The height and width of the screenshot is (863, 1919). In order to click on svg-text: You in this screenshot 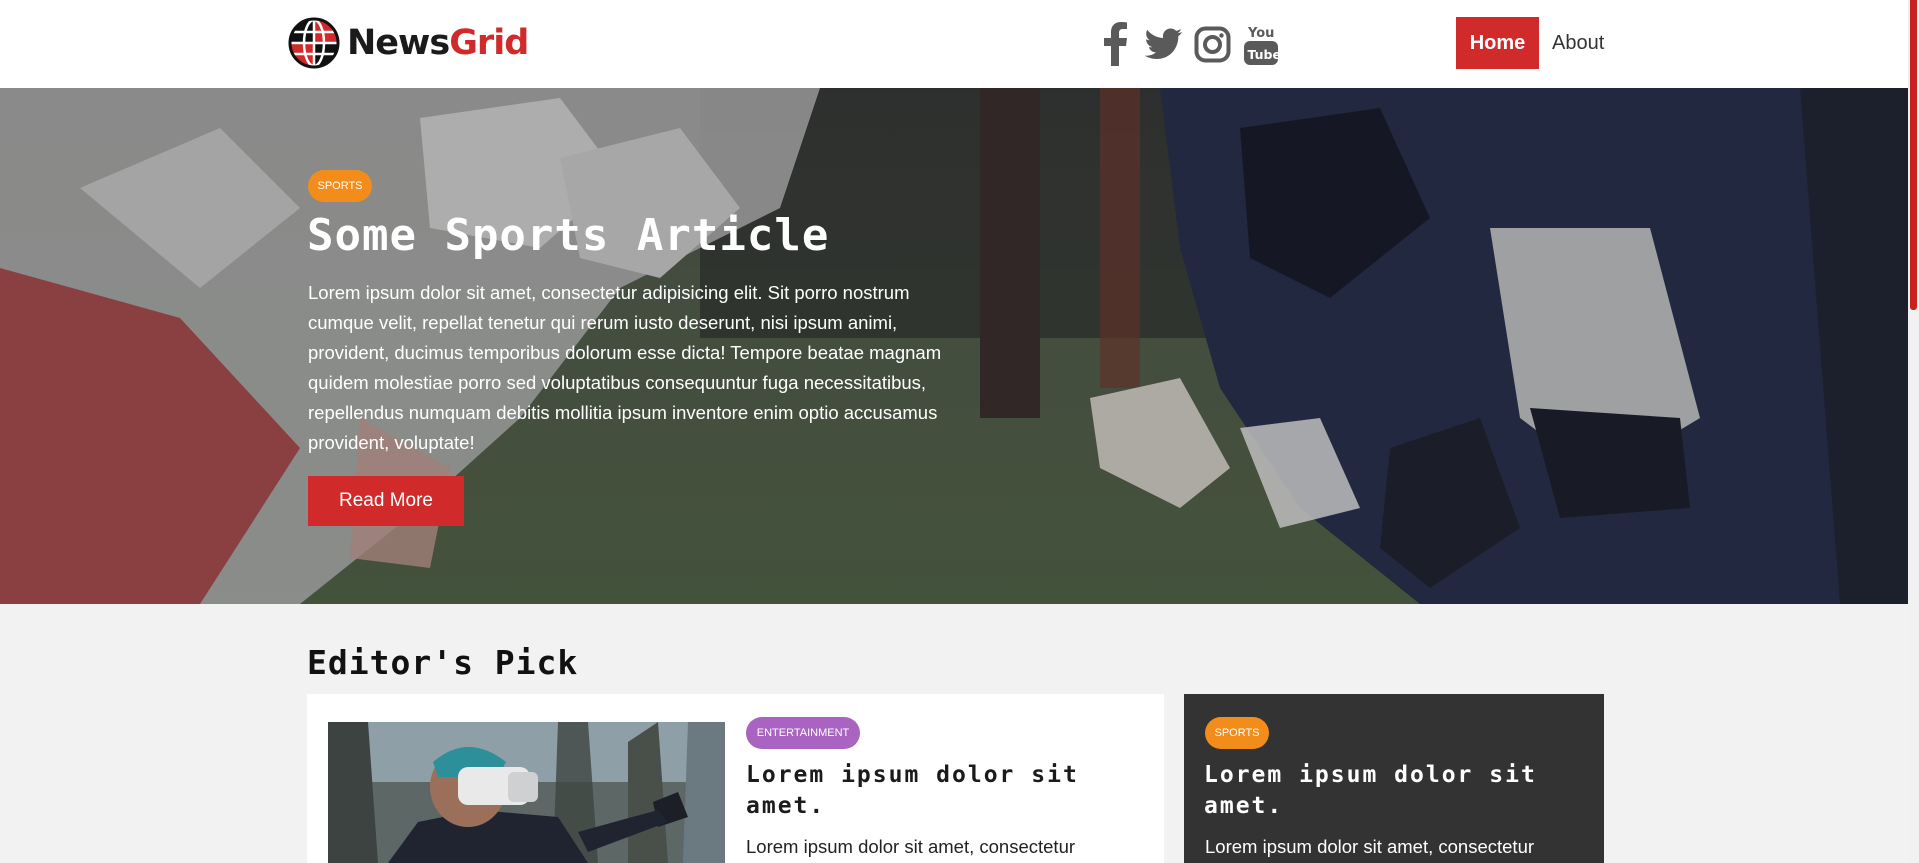, I will do `click(1260, 33)`.